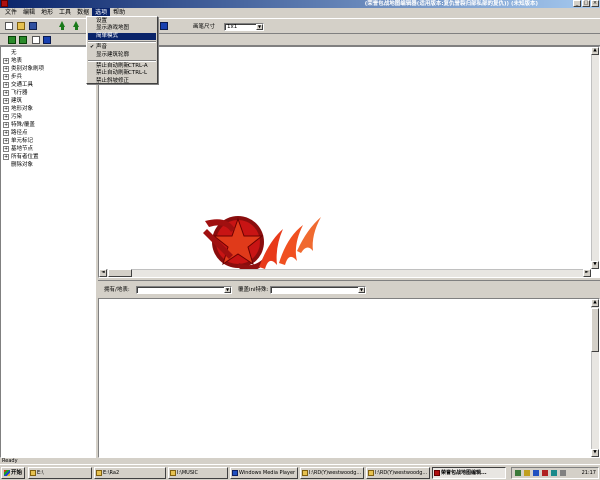 The width and height of the screenshot is (600, 480). I want to click on terrain-lower-icon, so click(76, 25).